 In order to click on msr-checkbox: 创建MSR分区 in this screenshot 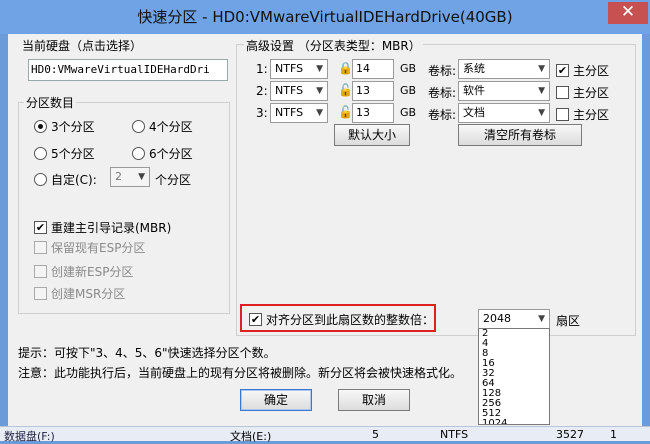, I will do `click(79, 293)`.